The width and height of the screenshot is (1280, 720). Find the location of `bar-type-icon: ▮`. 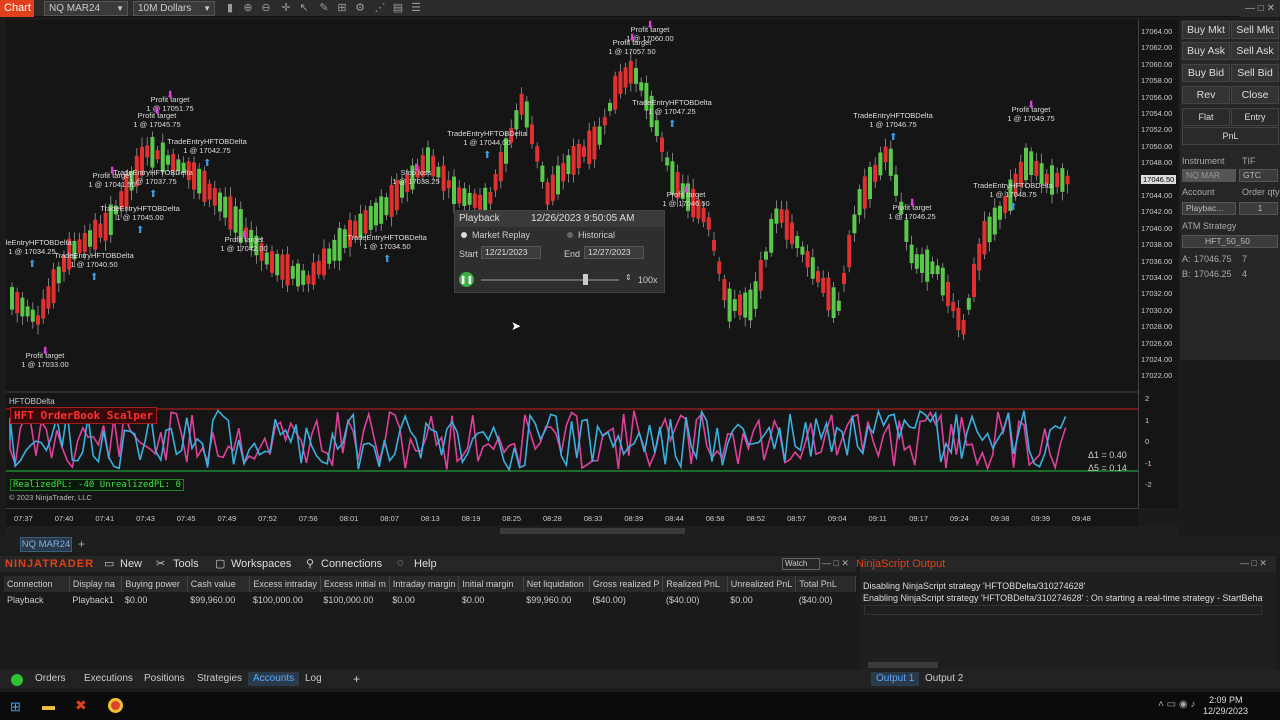

bar-type-icon: ▮ is located at coordinates (230, 8).